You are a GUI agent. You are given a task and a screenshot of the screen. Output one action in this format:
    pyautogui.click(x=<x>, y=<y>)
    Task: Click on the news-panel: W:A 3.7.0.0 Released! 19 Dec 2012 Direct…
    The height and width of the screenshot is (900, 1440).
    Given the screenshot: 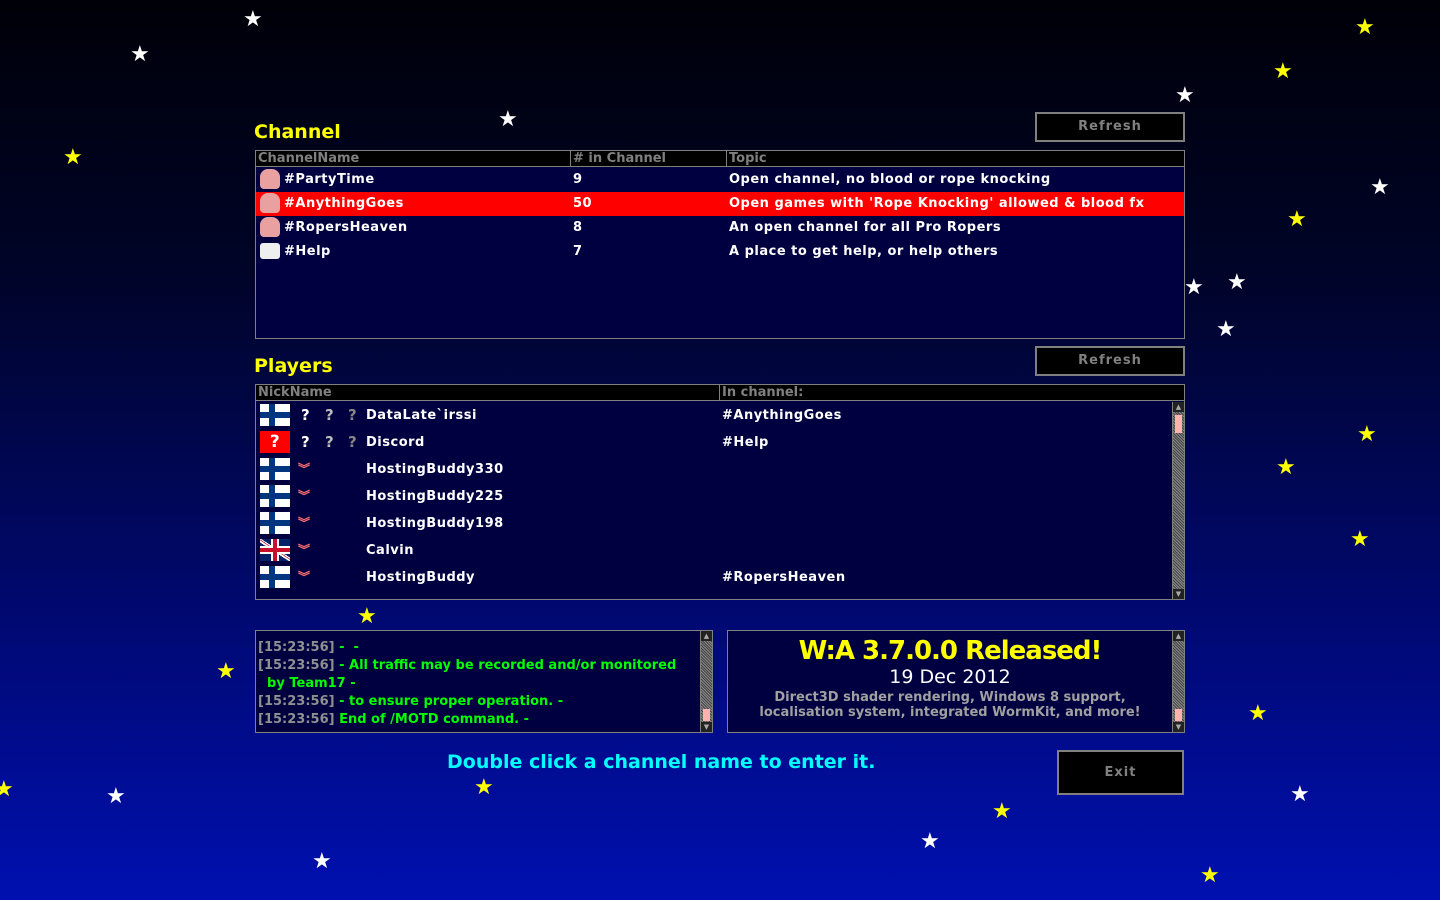 What is the action you would take?
    pyautogui.click(x=956, y=681)
    